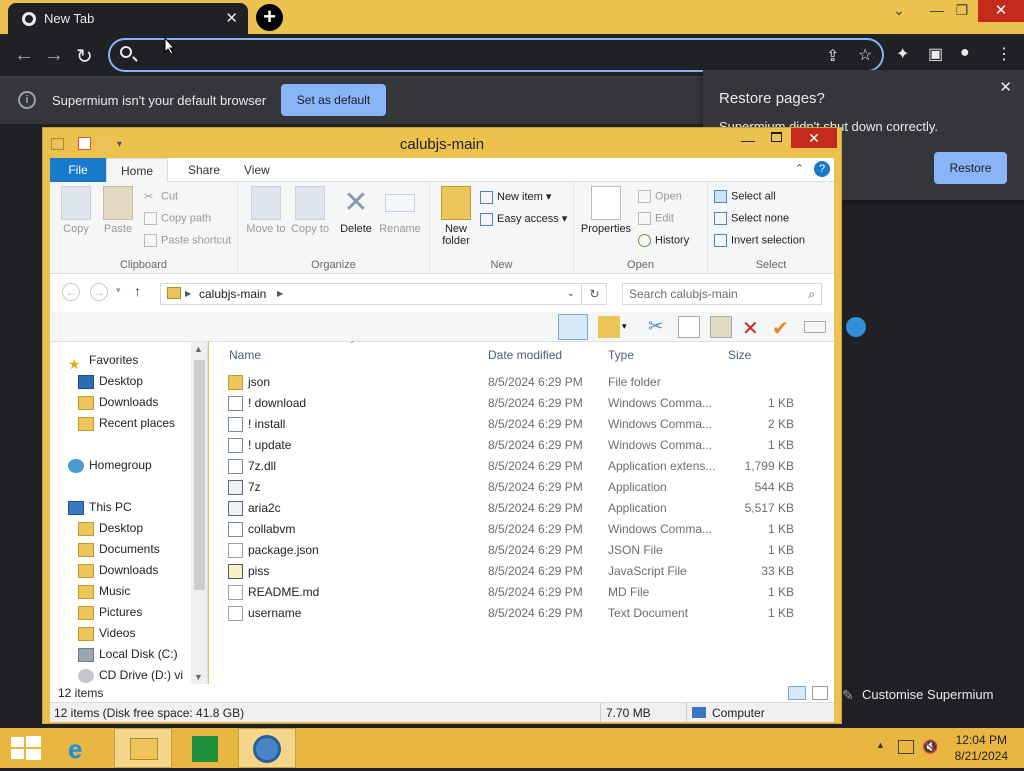 The height and width of the screenshot is (771, 1024). What do you see at coordinates (799, 168) in the screenshot?
I see `collapse-ribbon-icon: ⌃` at bounding box center [799, 168].